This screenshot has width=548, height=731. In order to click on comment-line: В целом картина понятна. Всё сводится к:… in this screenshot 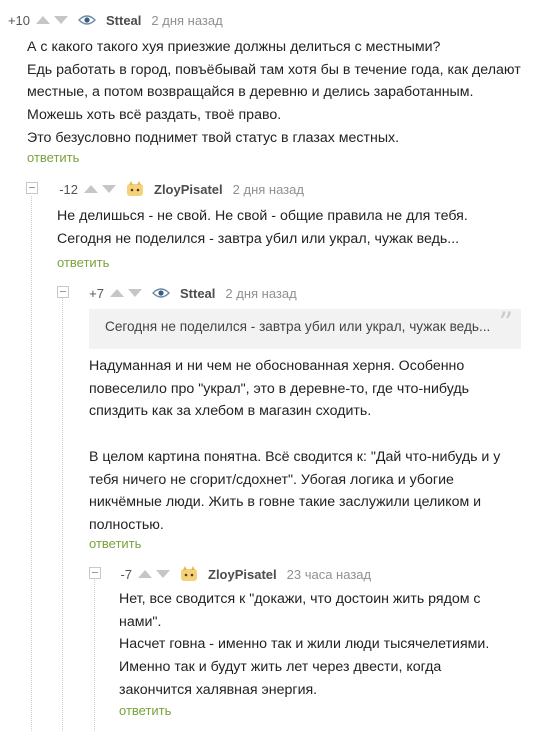, I will do `click(295, 456)`.